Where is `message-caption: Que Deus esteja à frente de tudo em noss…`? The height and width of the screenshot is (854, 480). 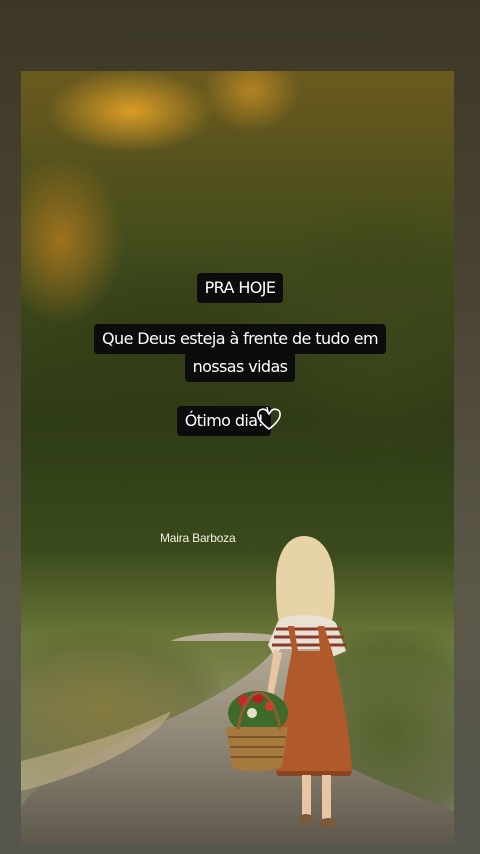 message-caption: Que Deus esteja à frente de tudo em noss… is located at coordinates (240, 353).